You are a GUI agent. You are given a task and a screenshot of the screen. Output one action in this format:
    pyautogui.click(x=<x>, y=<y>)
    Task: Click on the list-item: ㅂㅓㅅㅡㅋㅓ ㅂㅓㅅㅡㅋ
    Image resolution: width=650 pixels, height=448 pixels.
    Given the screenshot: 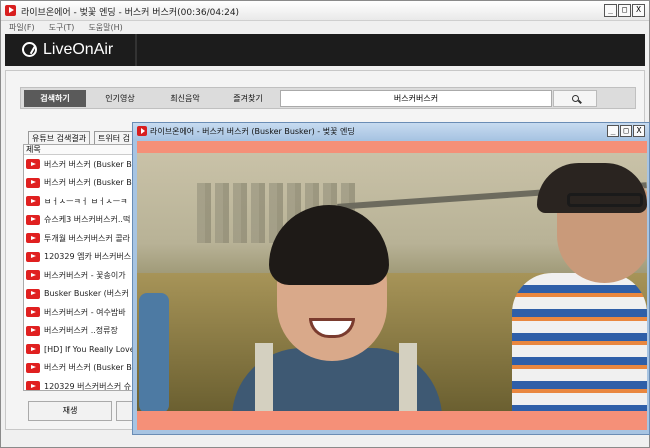 What is the action you would take?
    pyautogui.click(x=79, y=201)
    